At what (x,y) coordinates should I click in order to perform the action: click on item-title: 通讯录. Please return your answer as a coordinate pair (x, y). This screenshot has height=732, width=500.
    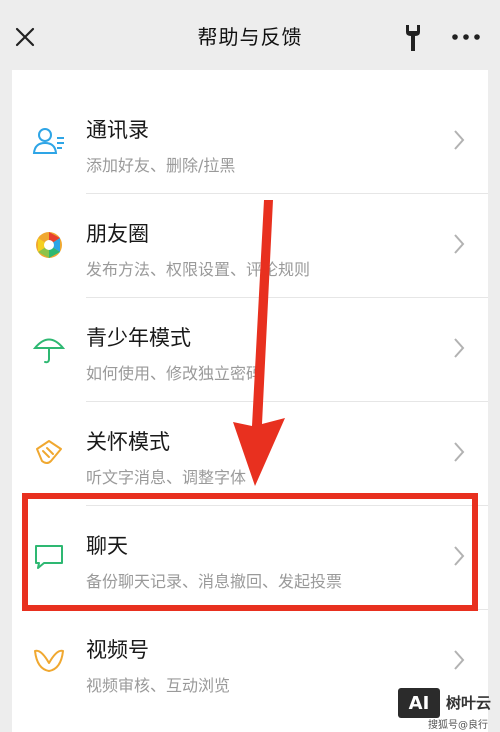
    Looking at the image, I should click on (117, 130).